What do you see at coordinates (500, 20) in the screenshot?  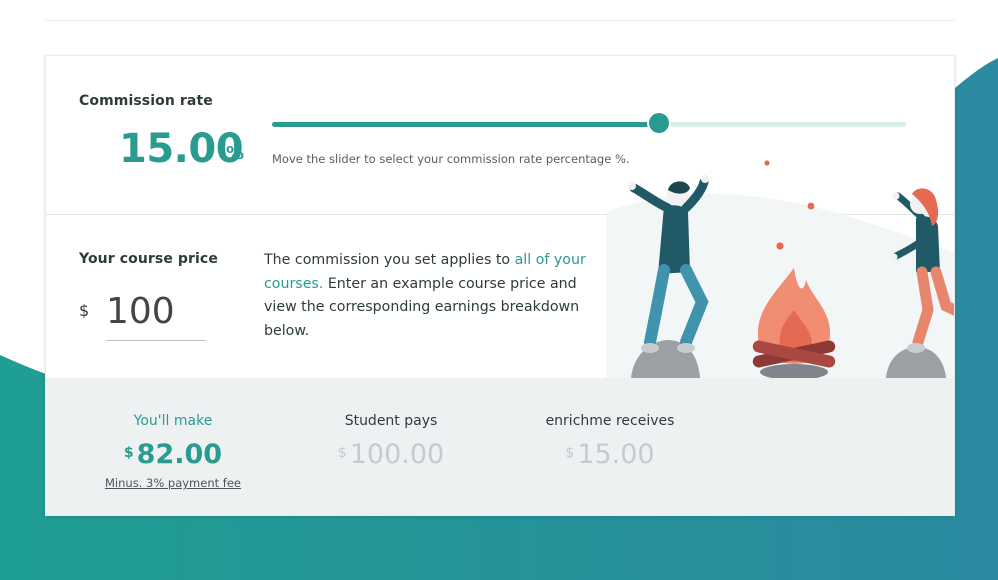 I see `header-divider` at bounding box center [500, 20].